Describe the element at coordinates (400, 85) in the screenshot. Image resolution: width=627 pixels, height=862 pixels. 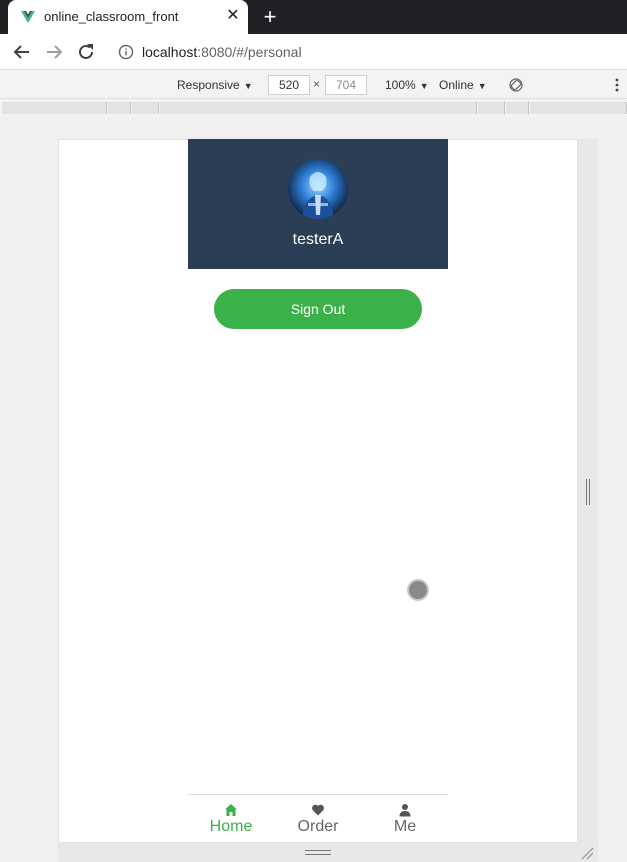
I see `zoom-label: 100%` at that location.